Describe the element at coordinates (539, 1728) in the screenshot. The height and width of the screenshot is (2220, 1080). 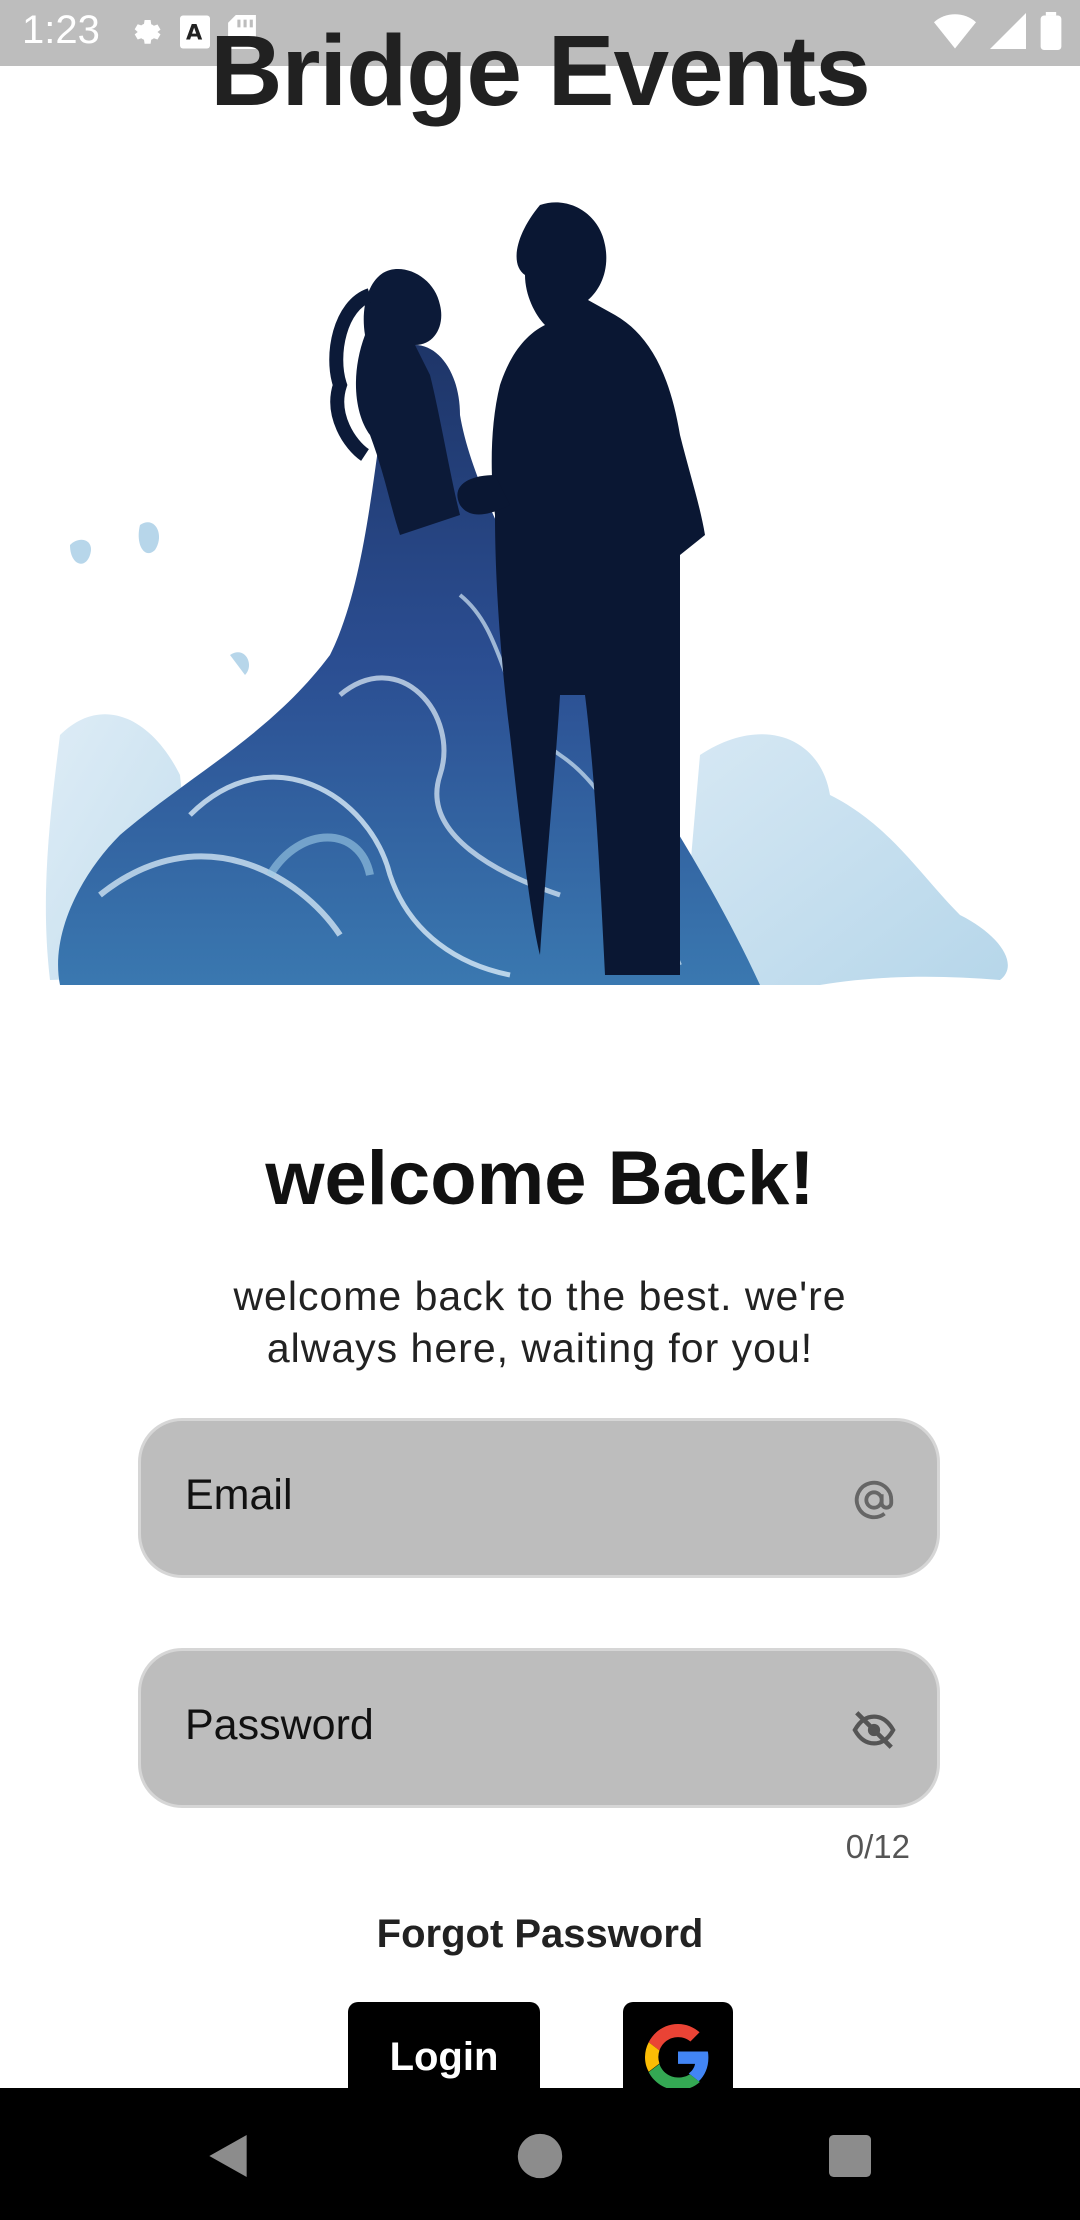
I see `password-field: Password` at that location.